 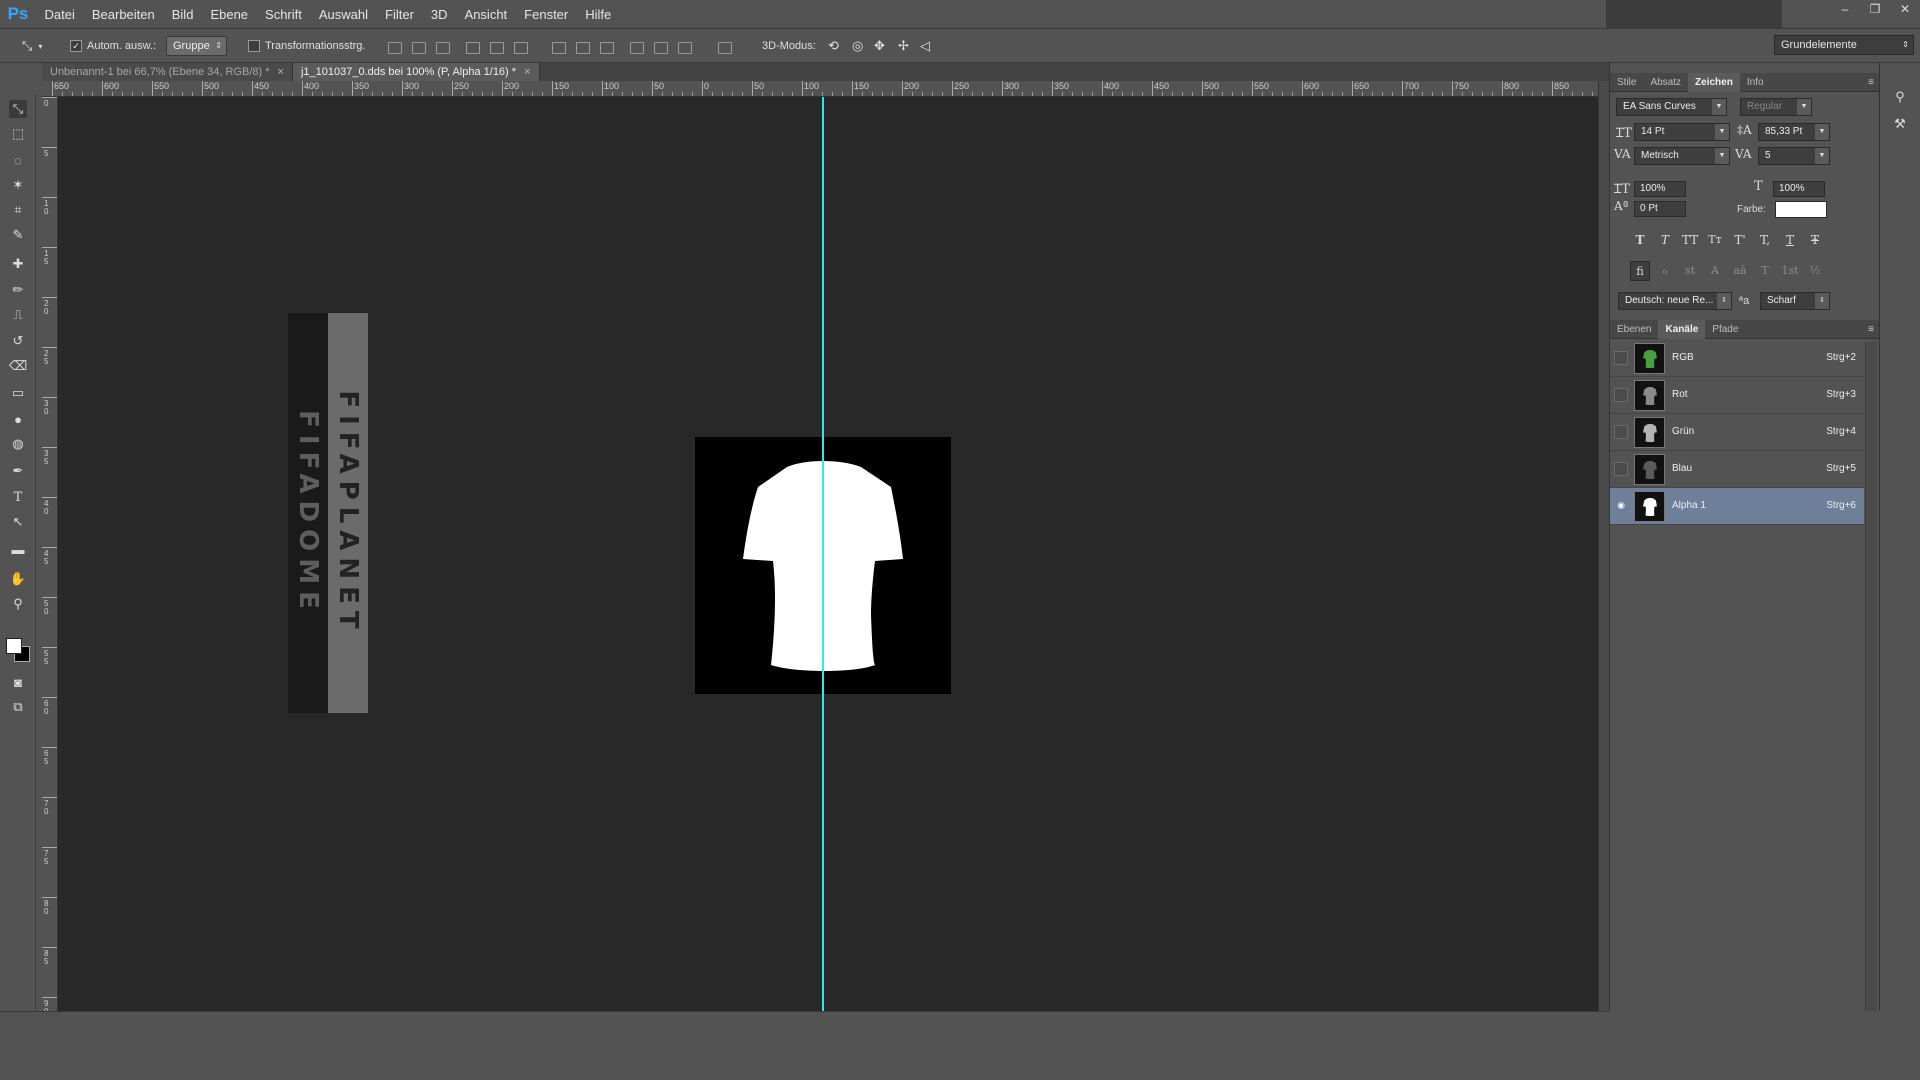 I want to click on horizontal-scale-field: 100%, so click(x=1799, y=189).